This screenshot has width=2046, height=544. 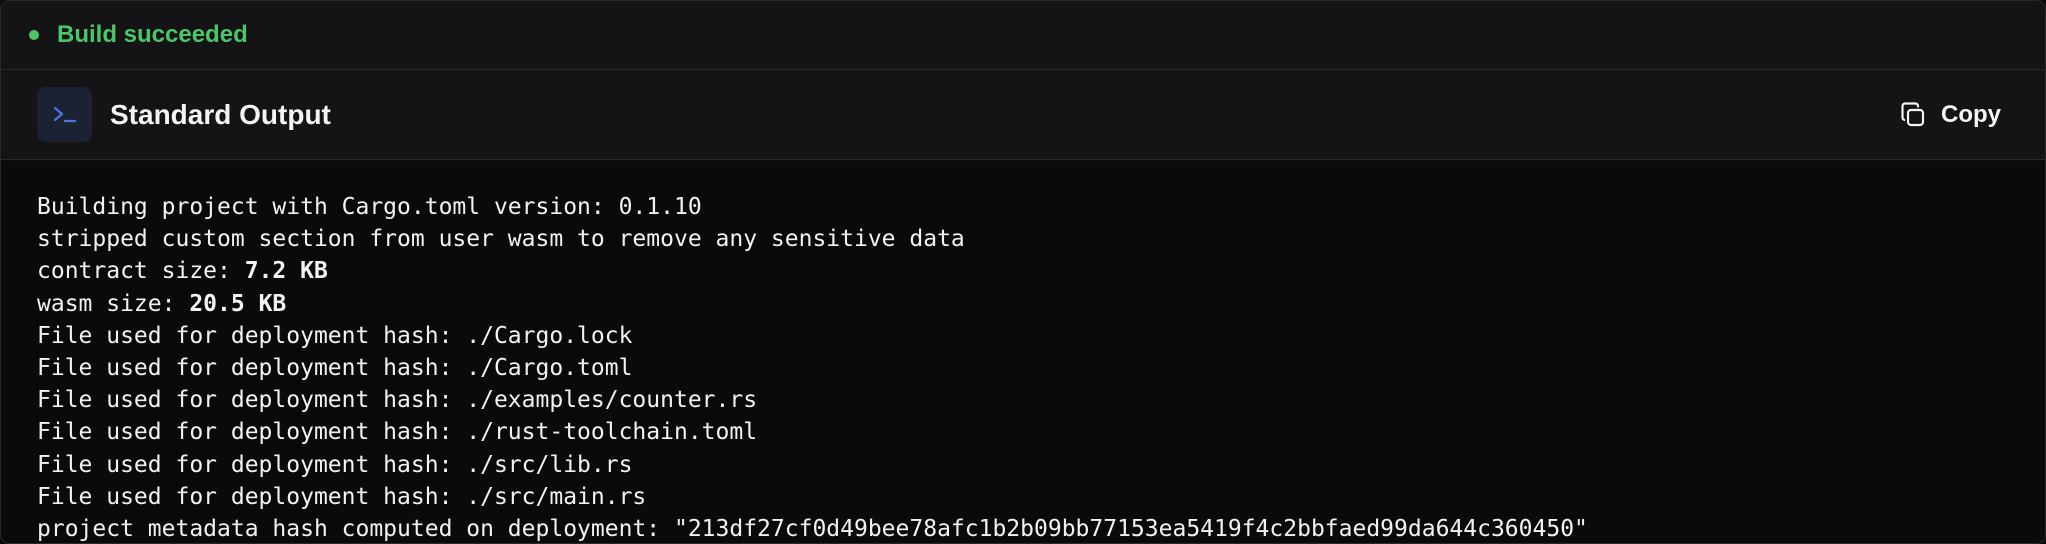 I want to click on copy-icon, so click(x=1913, y=113).